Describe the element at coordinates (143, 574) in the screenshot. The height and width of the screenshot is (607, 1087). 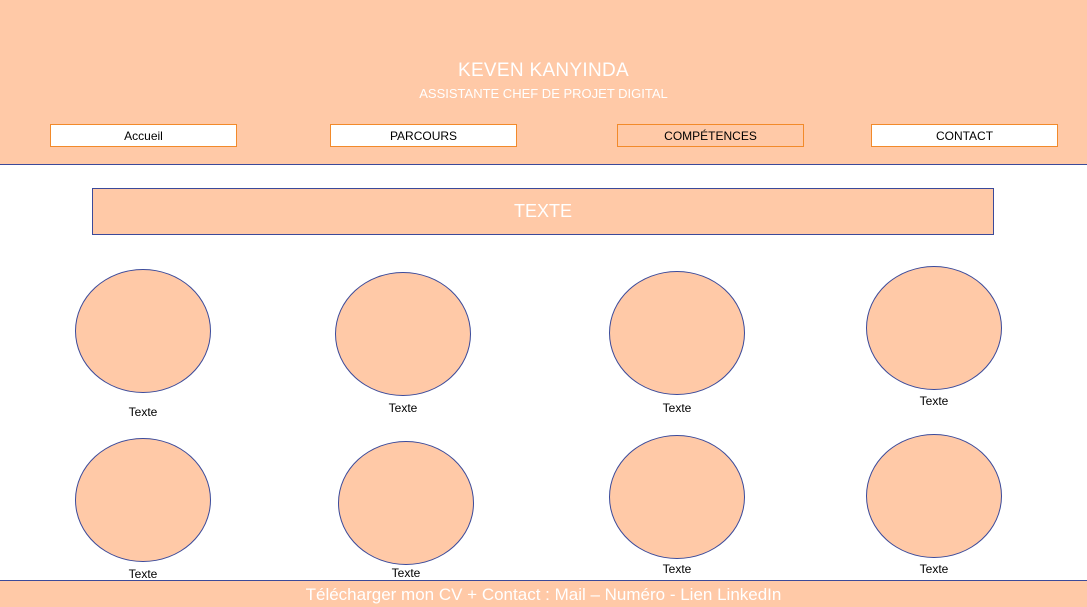
I see `skill-label-5: Texte` at that location.